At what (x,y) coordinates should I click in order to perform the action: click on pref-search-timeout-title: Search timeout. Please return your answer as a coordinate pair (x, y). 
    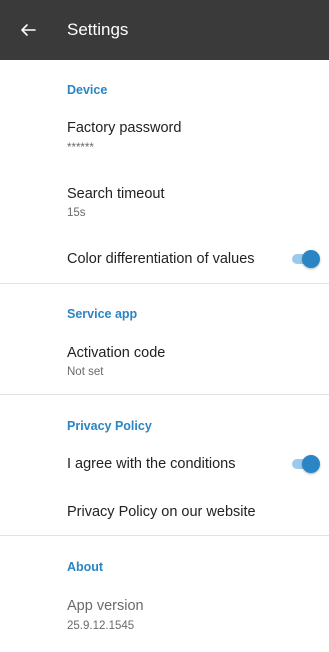
    Looking at the image, I should click on (116, 194).